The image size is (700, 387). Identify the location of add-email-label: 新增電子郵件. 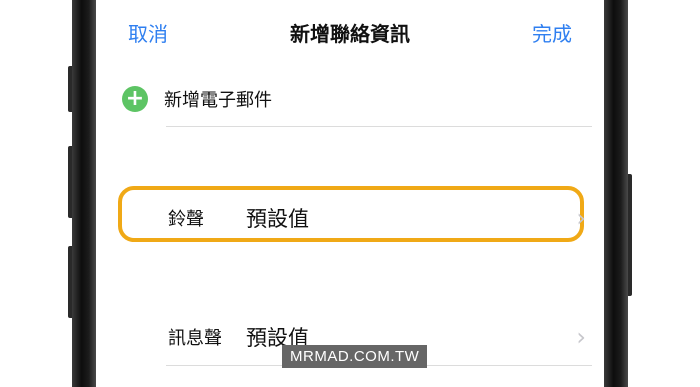
(218, 100).